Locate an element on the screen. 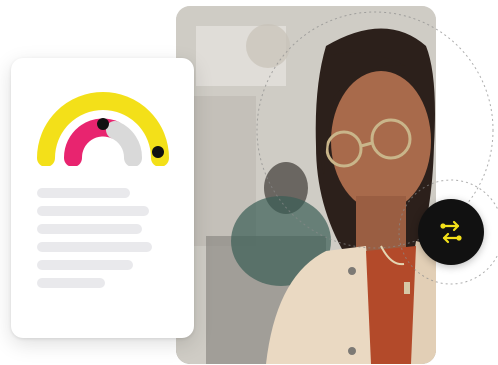 The image size is (498, 365). gauge-inner-ring is located at coordinates (124, 143).